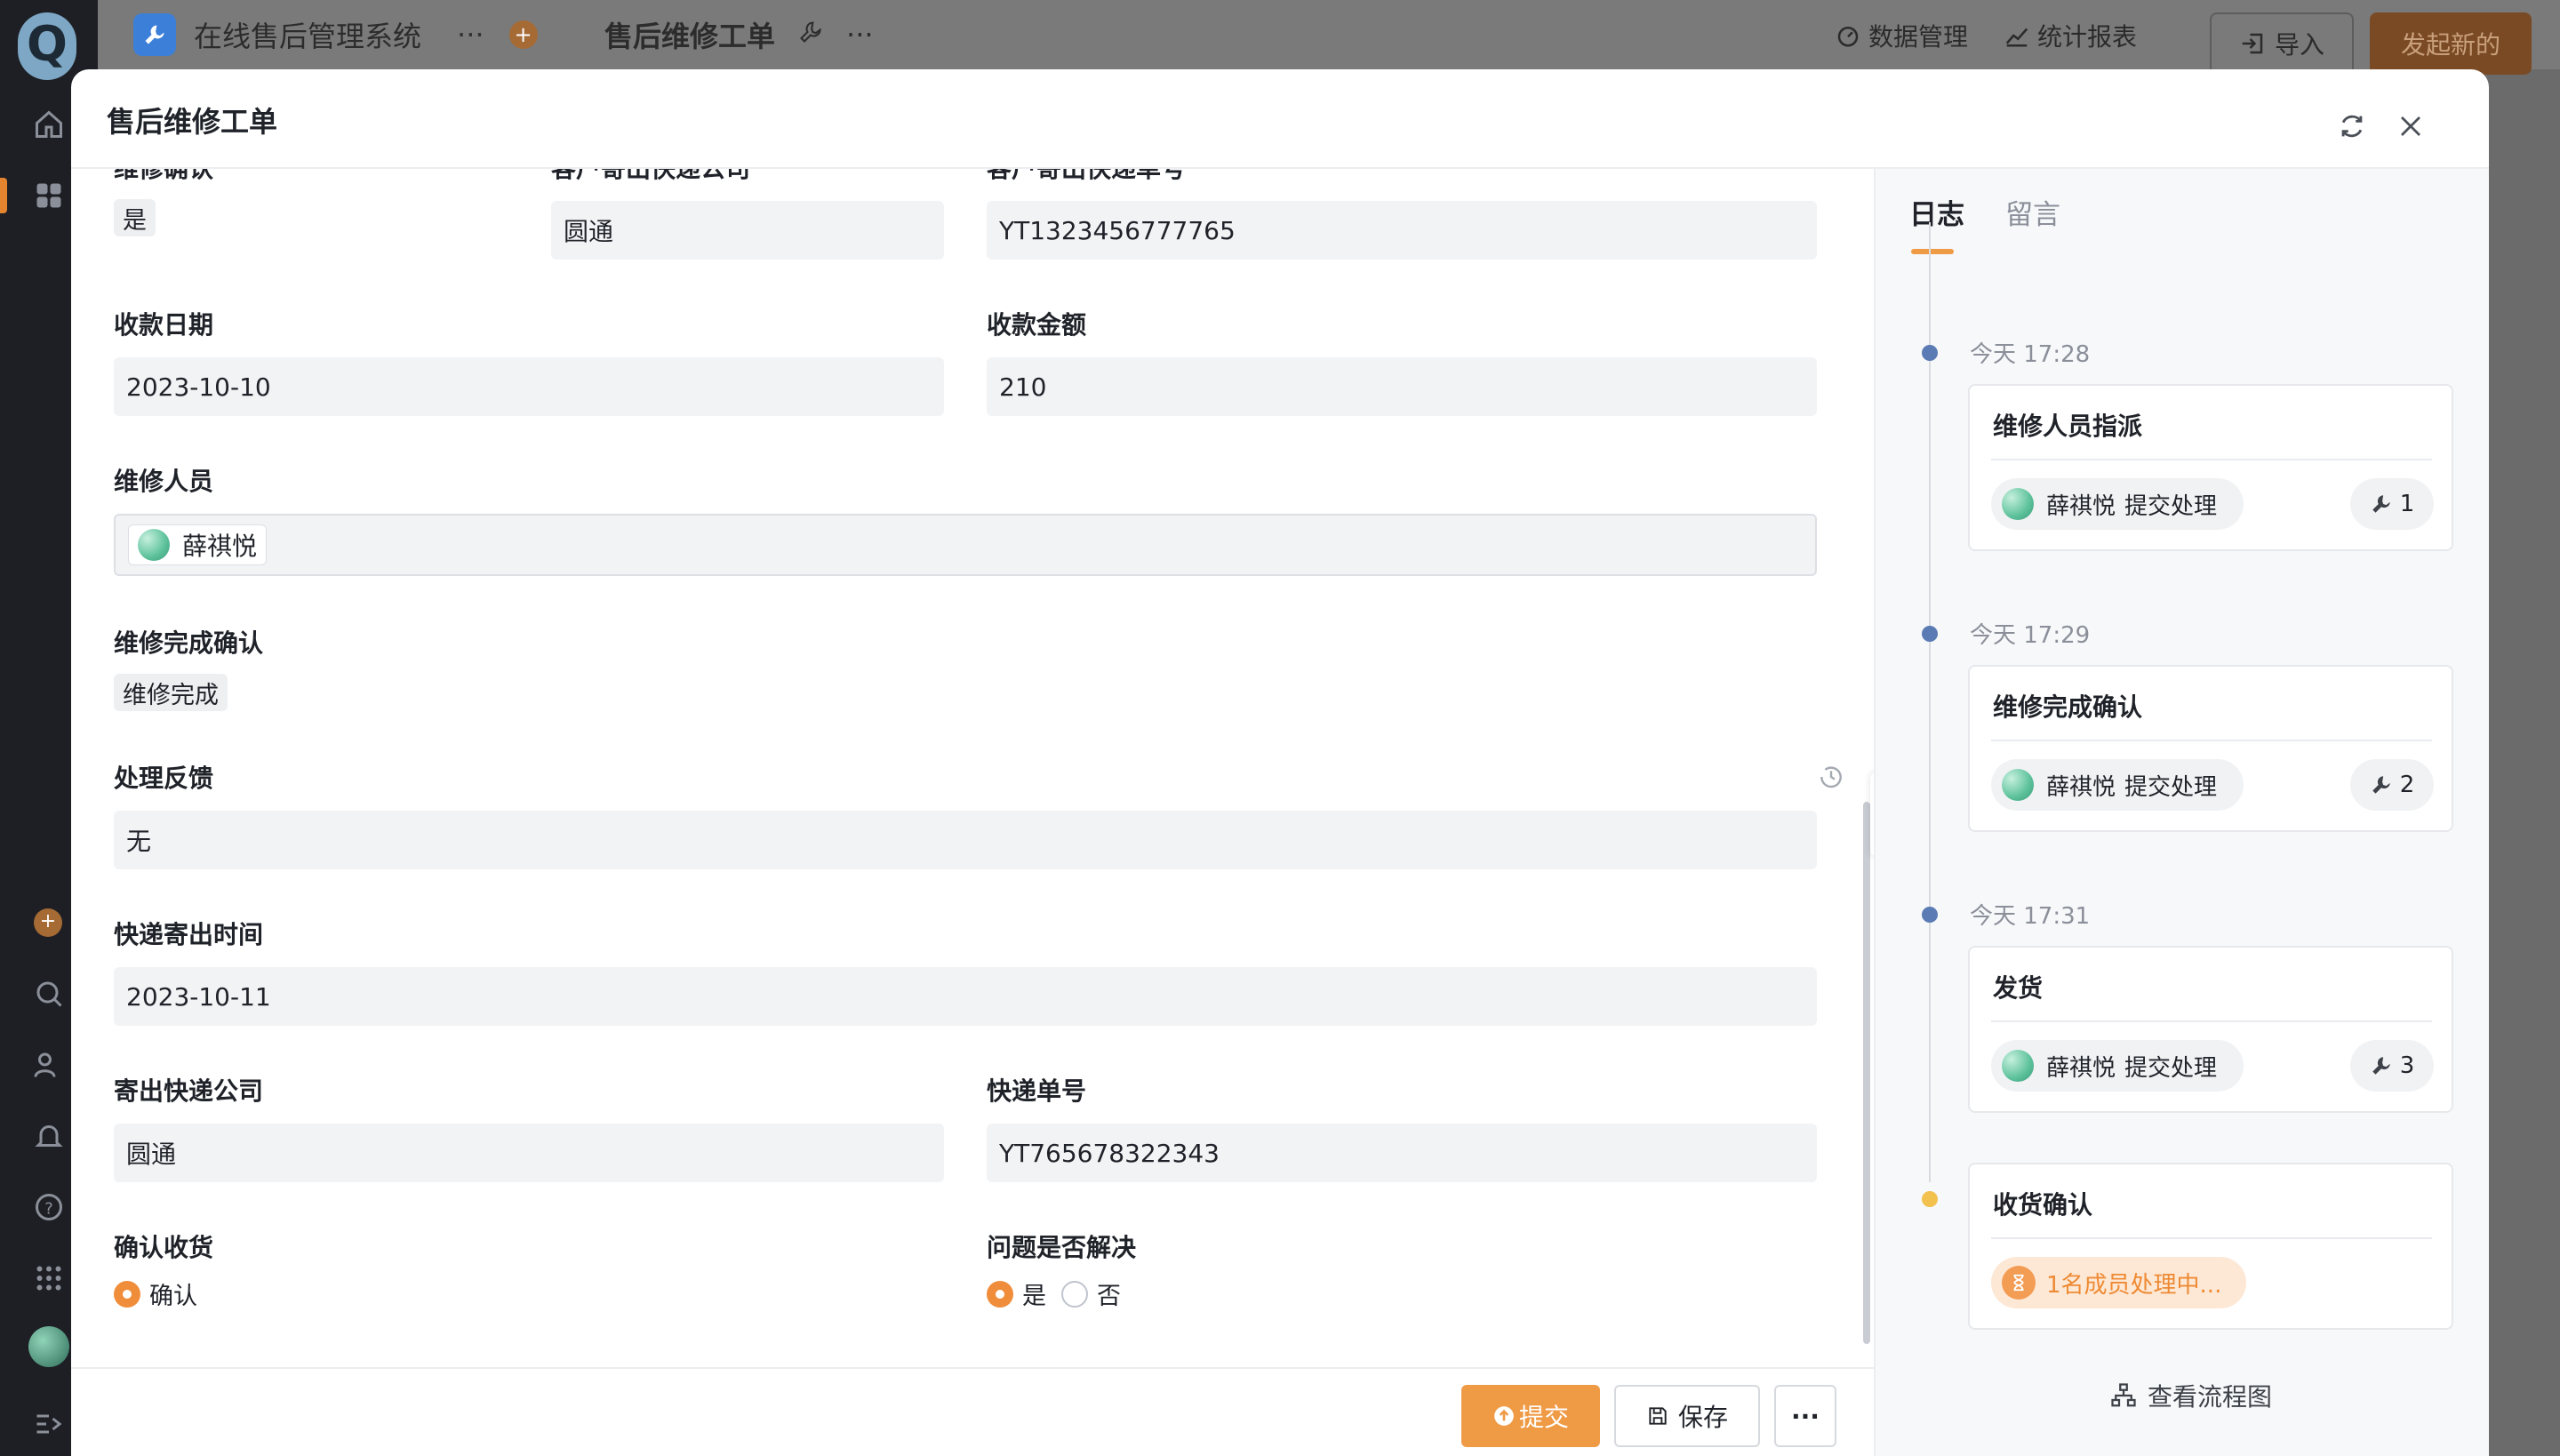 Image resolution: width=2560 pixels, height=1456 pixels. Describe the element at coordinates (2210, 748) in the screenshot. I see `log-card: 维修完成确认 薛祺悦 提交处理 2` at that location.